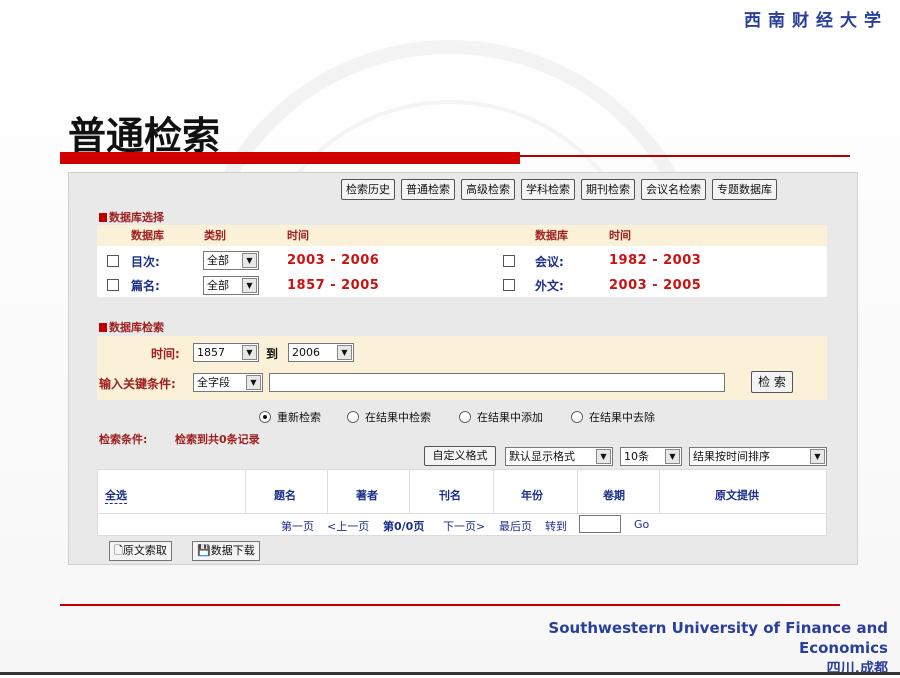  I want to click on radio-search-within: 在结果中检索, so click(389, 417).